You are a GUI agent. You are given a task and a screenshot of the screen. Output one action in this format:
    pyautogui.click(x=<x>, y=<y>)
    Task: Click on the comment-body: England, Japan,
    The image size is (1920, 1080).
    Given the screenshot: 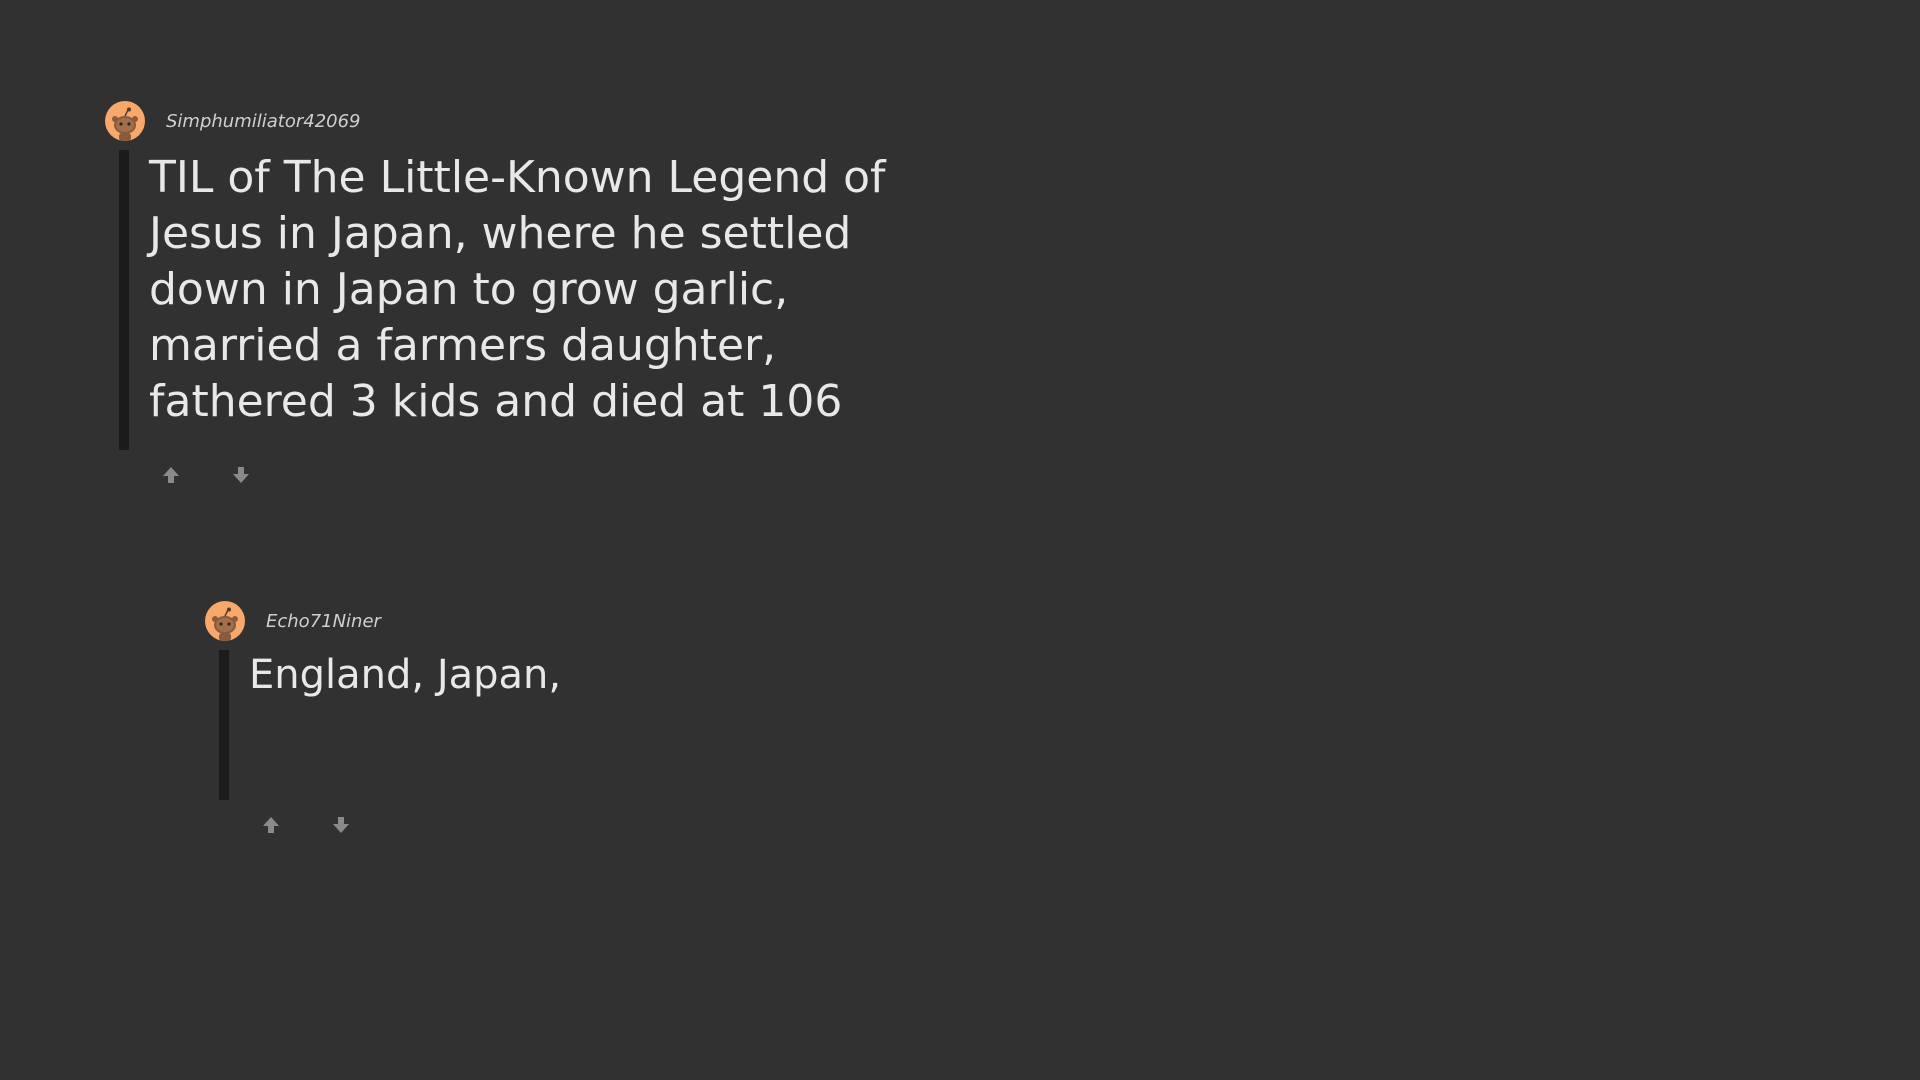 What is the action you would take?
    pyautogui.click(x=655, y=725)
    